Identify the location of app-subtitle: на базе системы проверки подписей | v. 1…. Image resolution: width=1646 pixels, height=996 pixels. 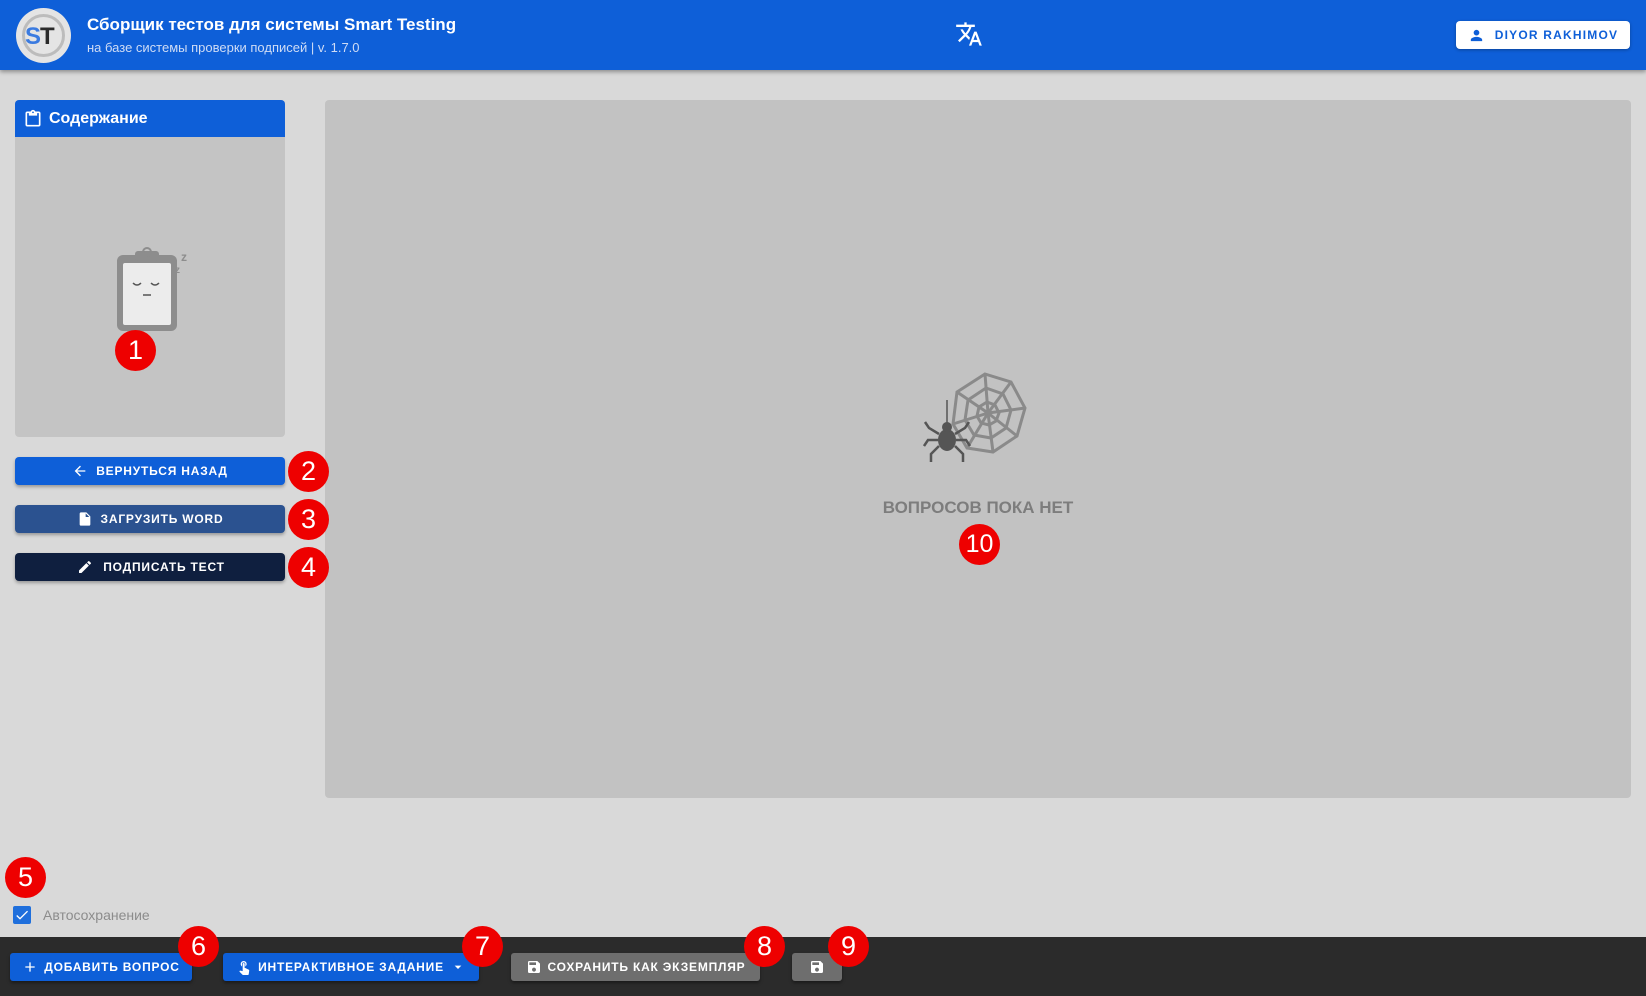
(223, 47).